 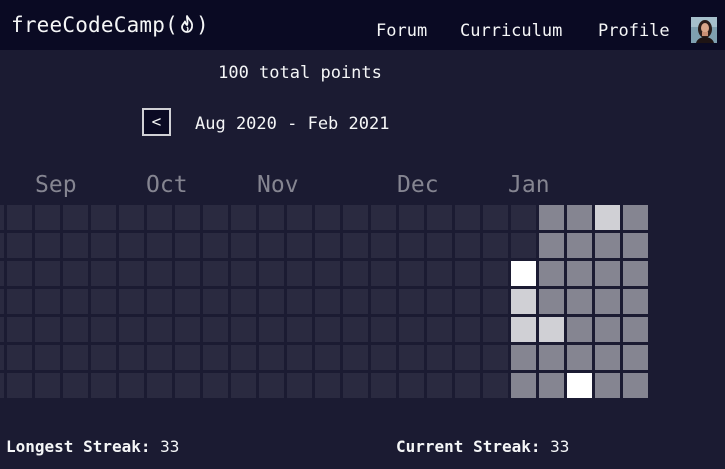 I want to click on nav-profile-link: Profile, so click(x=634, y=31).